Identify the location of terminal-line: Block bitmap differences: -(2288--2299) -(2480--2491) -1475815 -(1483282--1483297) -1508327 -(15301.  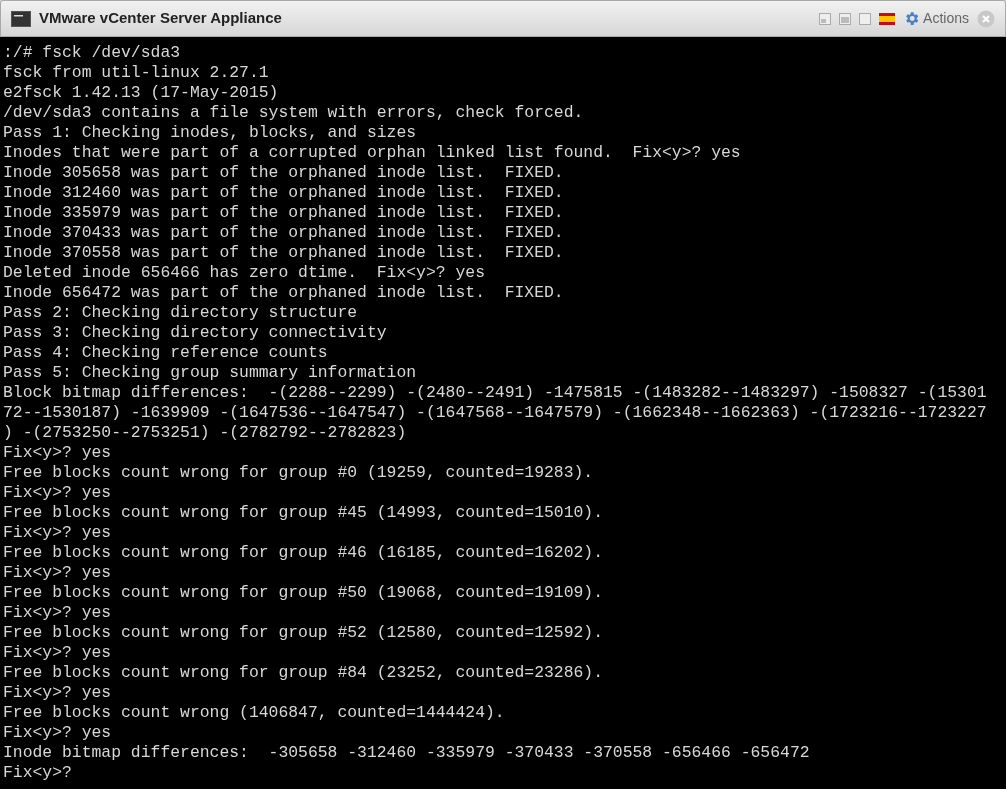
(494, 393).